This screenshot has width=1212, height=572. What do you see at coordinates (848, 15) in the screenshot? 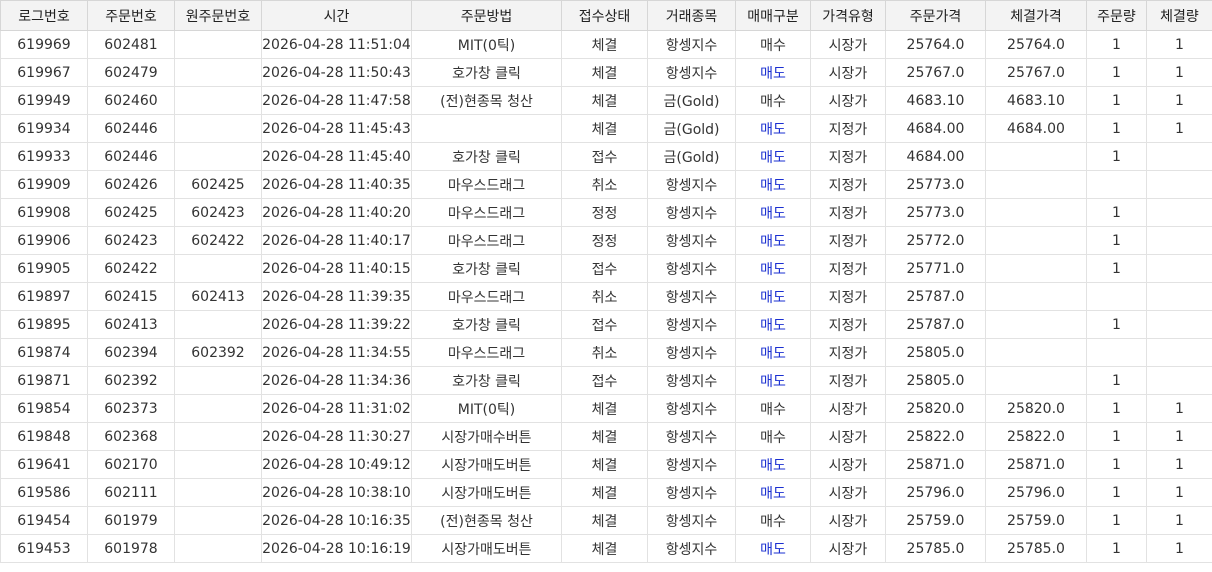
I see `column-header-price-type: 가격유형` at bounding box center [848, 15].